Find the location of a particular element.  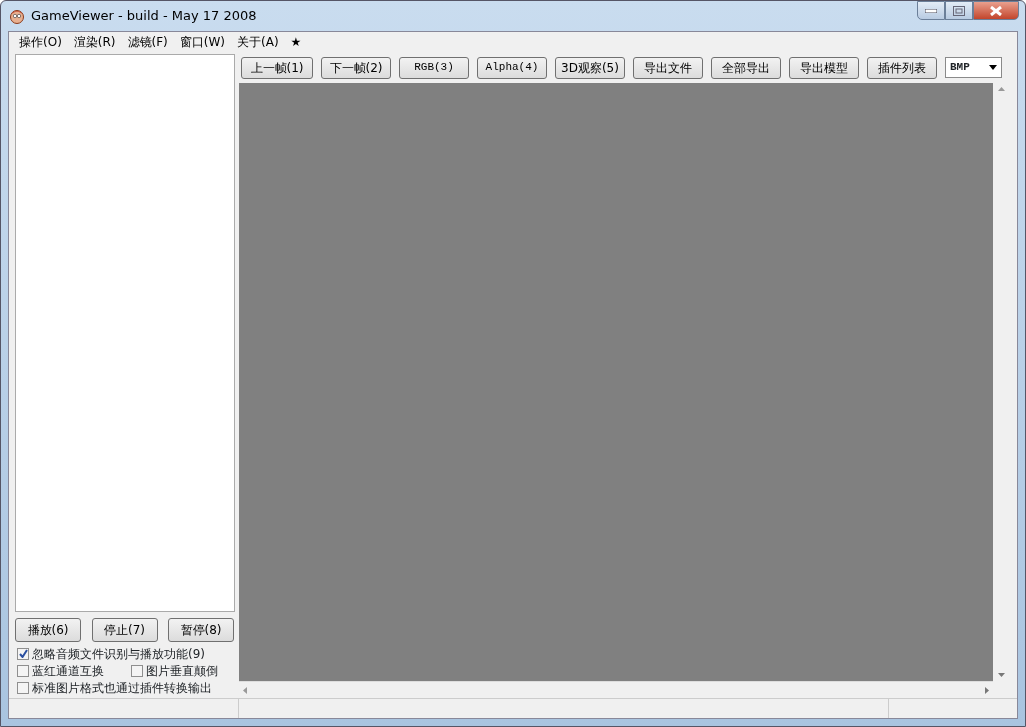

scroll-down-icon is located at coordinates (1001, 675).